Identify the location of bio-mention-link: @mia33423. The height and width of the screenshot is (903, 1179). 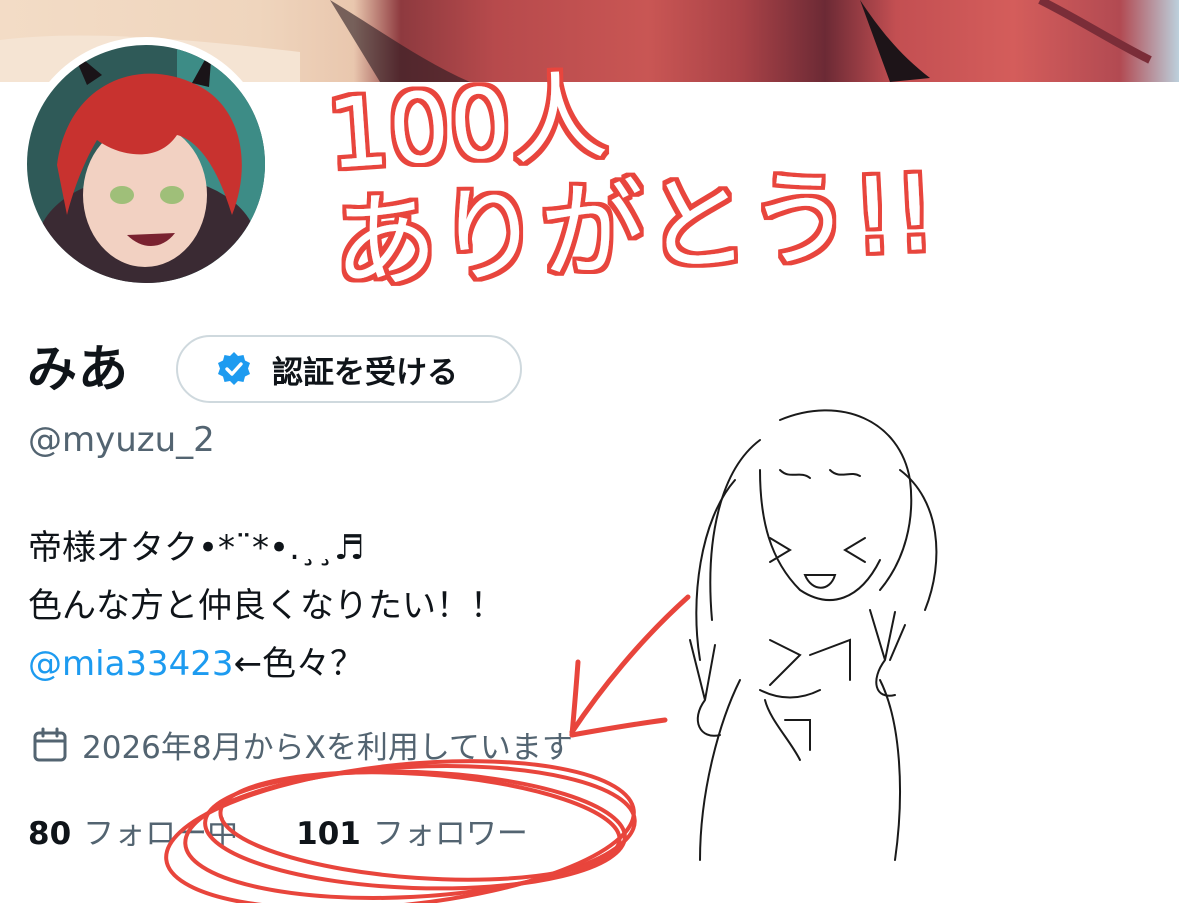
(131, 664).